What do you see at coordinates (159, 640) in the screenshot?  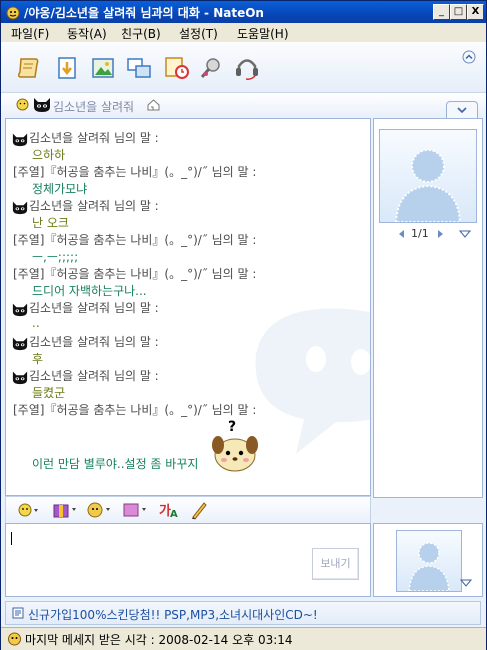 I see `status-text: 마지막 메세지 받은 시각 : 2008-02-14 오후 03:14` at bounding box center [159, 640].